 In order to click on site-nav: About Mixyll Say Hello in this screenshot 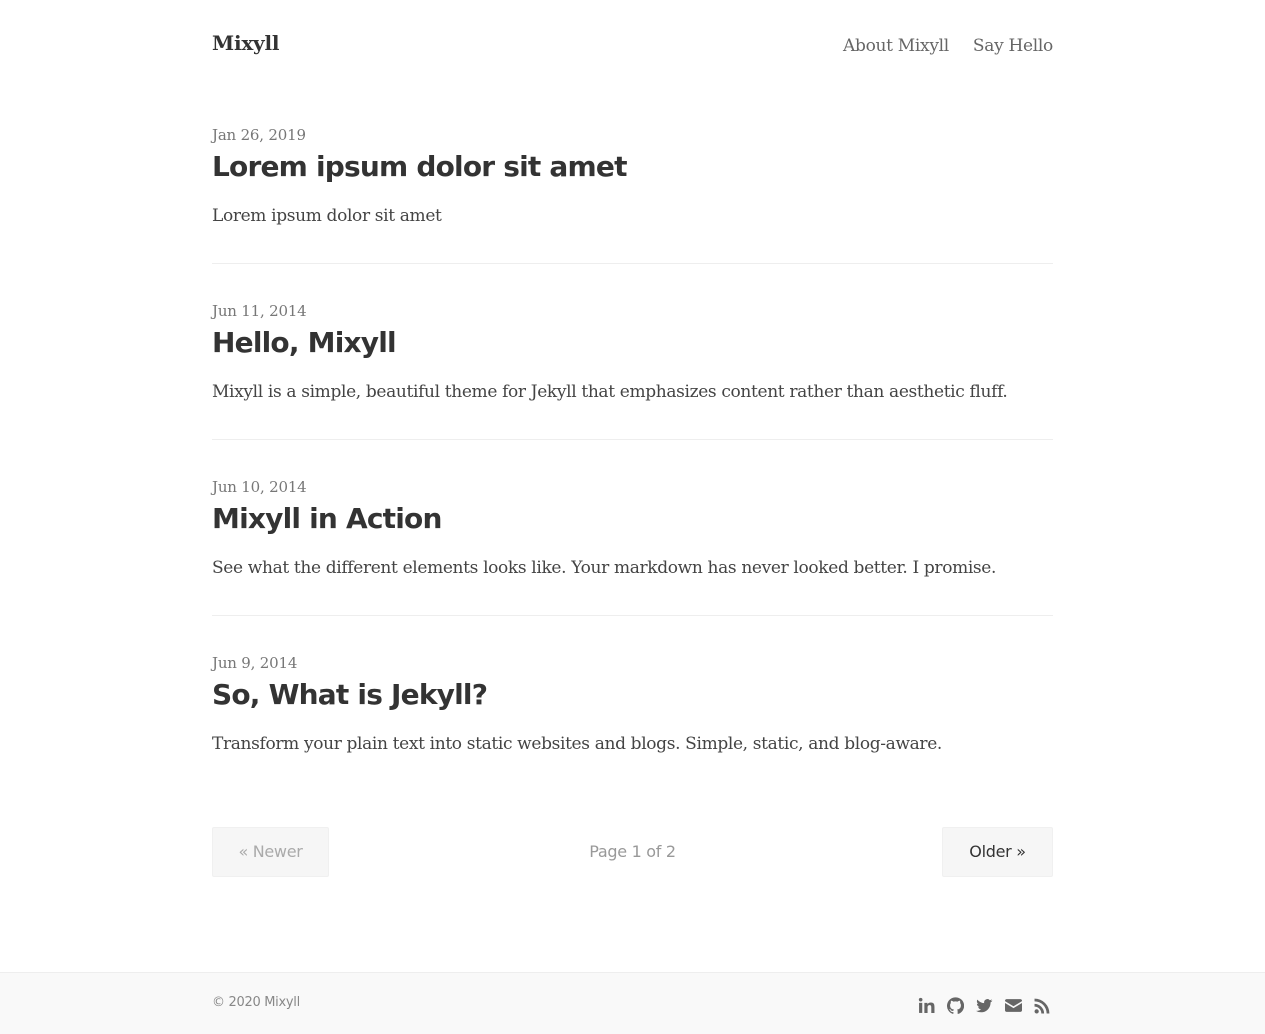, I will do `click(948, 46)`.